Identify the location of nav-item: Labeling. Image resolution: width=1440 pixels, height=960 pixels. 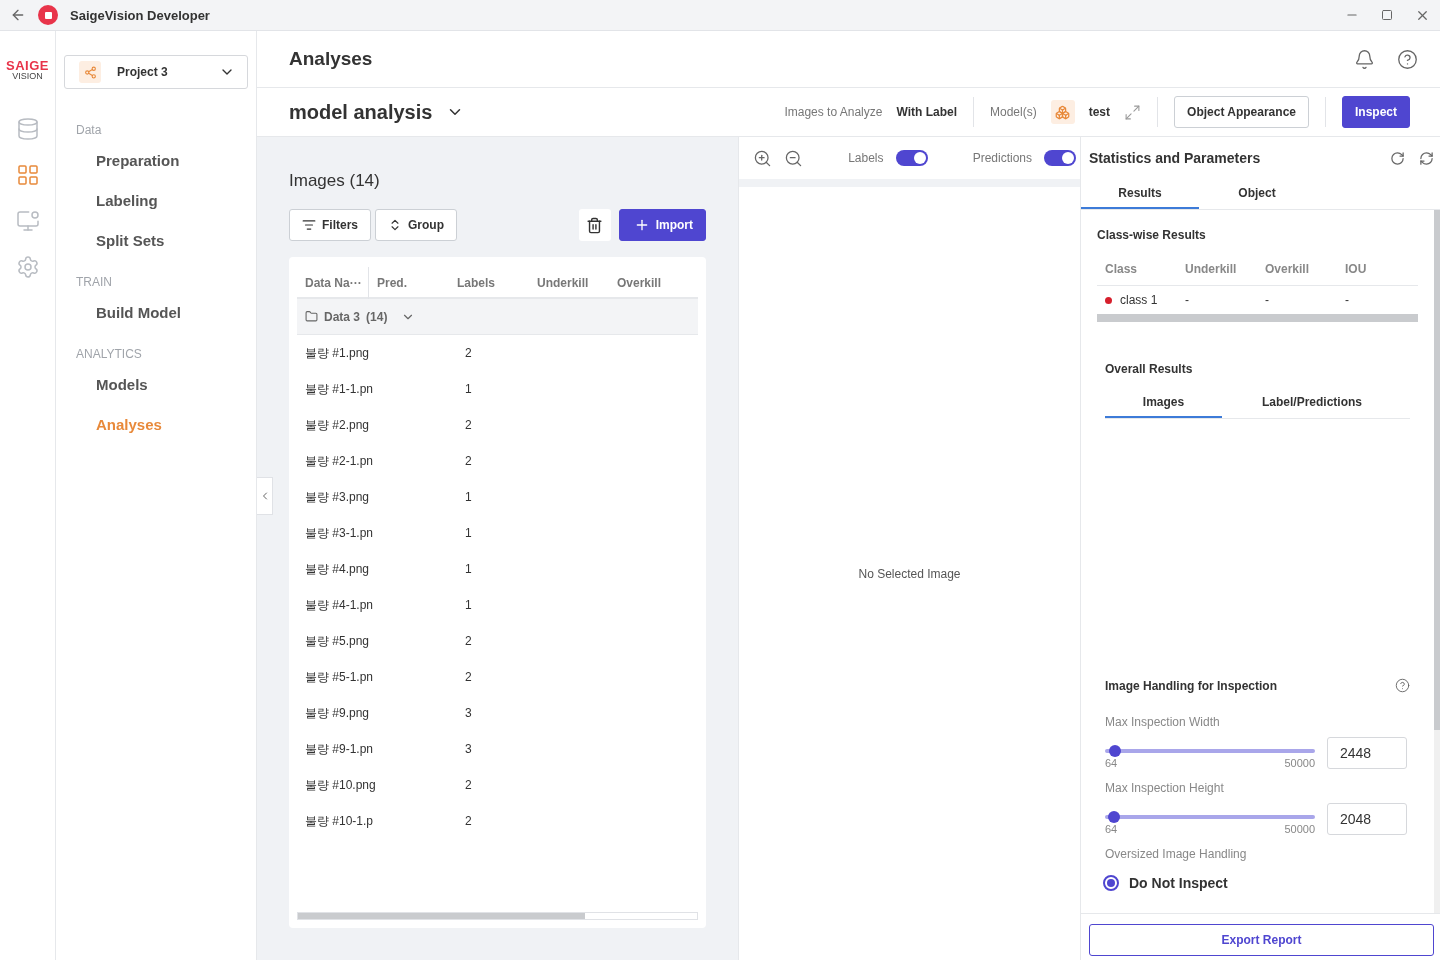
(156, 209).